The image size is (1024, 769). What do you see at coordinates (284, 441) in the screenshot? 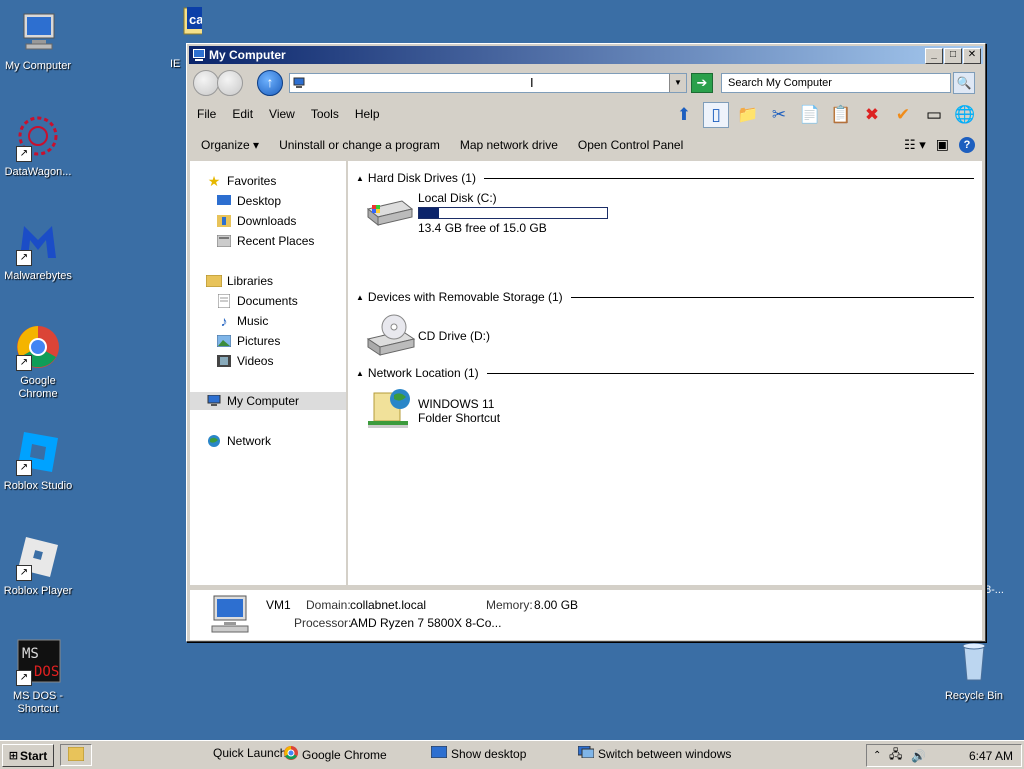
I see `nav-network: Network` at bounding box center [284, 441].